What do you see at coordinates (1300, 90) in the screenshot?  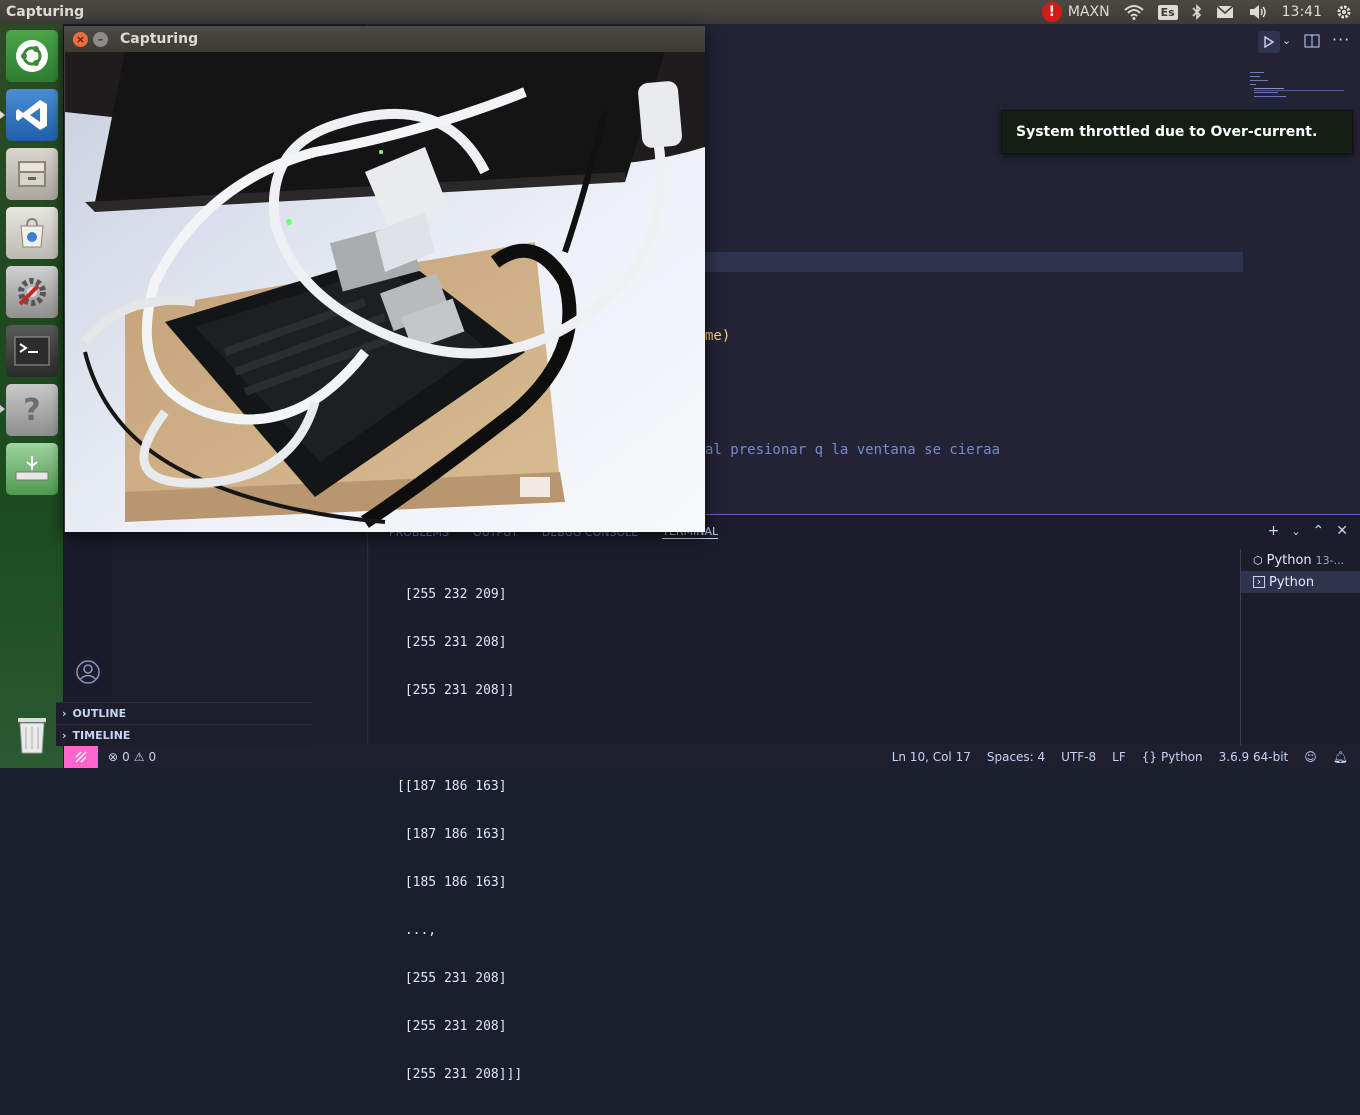 I see `minimap` at bounding box center [1300, 90].